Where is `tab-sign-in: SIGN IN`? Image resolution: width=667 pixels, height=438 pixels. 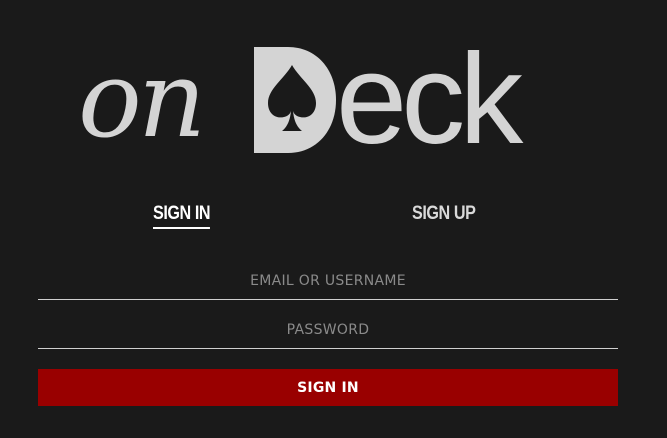
tab-sign-in: SIGN IN is located at coordinates (182, 216).